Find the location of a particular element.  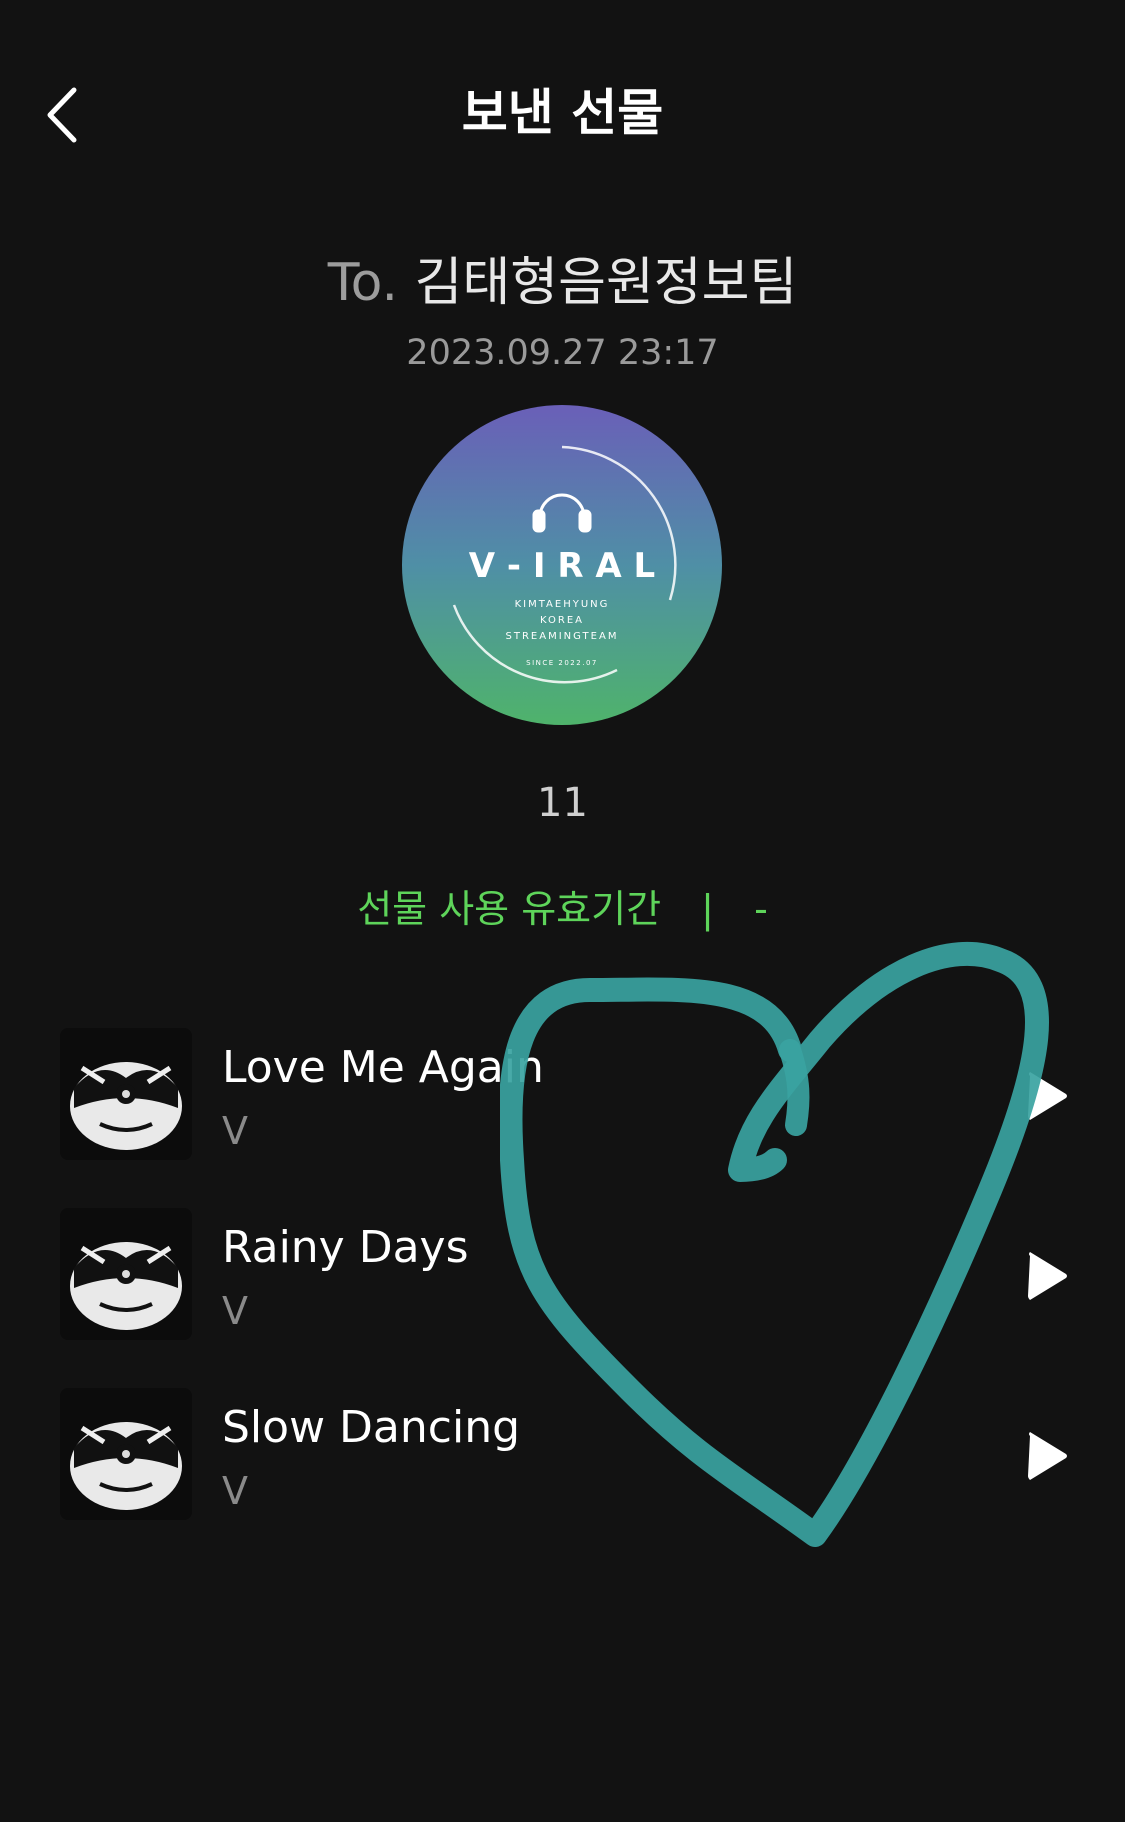

gift-count: 11 is located at coordinates (562, 803).